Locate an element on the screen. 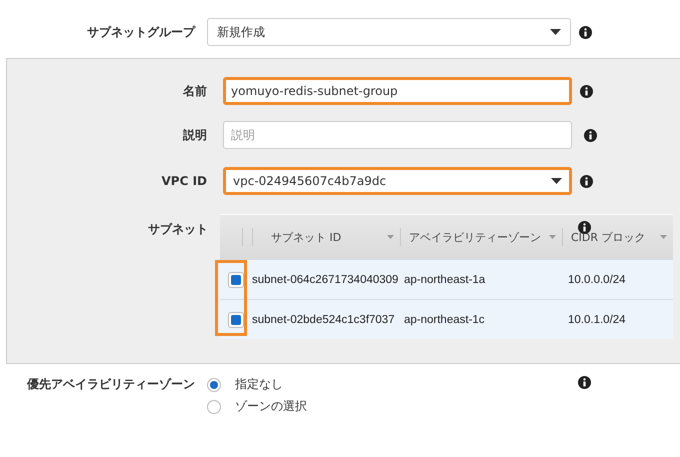  field-label: サブネット is located at coordinates (177, 229).